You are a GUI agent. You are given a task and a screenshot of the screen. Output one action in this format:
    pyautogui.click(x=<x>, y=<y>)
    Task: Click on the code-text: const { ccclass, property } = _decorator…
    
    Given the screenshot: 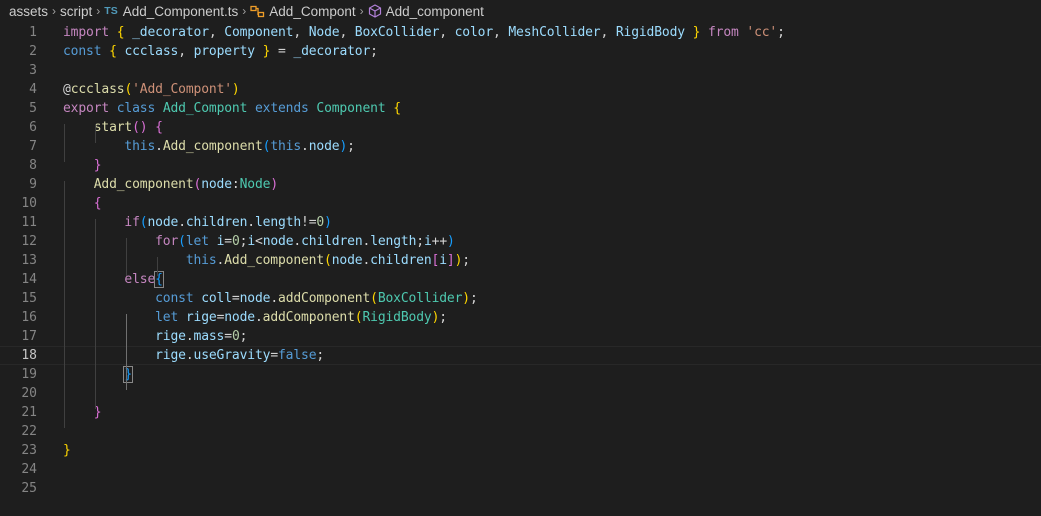 What is the action you would take?
    pyautogui.click(x=220, y=51)
    